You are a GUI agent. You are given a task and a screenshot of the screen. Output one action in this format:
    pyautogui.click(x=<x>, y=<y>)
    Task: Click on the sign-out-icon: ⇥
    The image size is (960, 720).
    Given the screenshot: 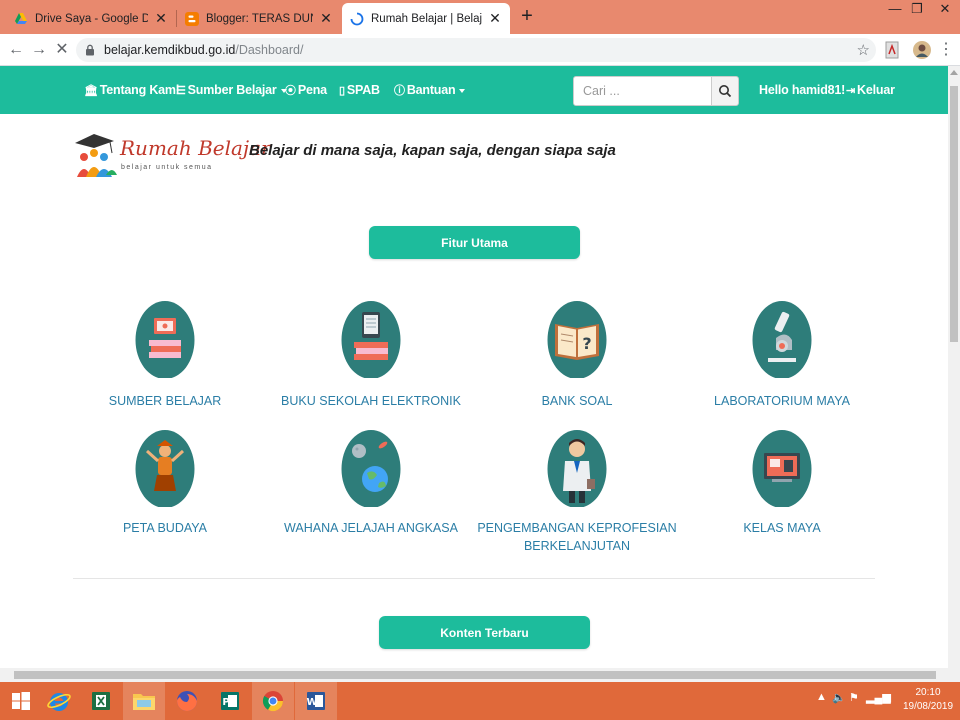 What is the action you would take?
    pyautogui.click(x=851, y=91)
    